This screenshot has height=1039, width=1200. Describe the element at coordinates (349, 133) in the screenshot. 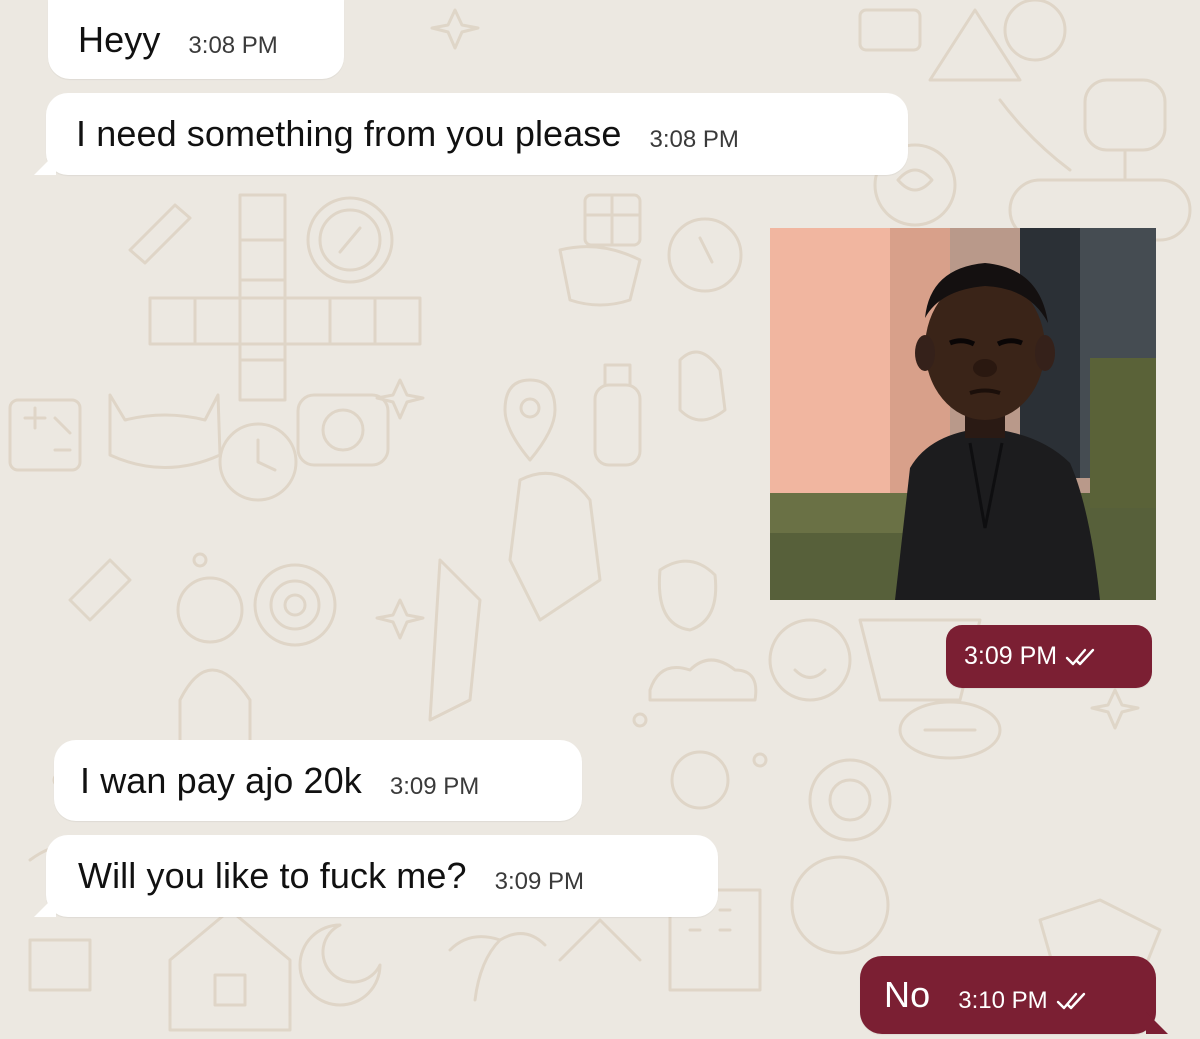

I see `message-text: I need something from you please` at that location.